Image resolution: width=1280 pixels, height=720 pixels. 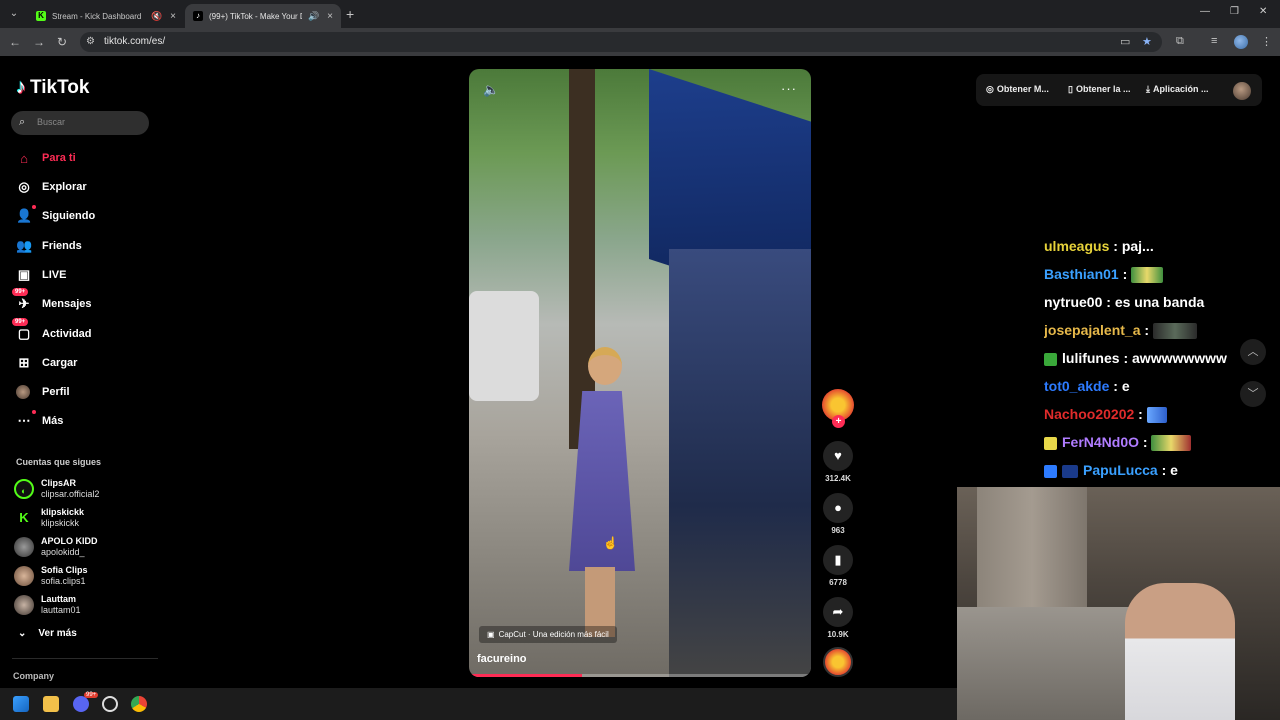 What do you see at coordinates (838, 612) in the screenshot?
I see `share-icon: ➦` at bounding box center [838, 612].